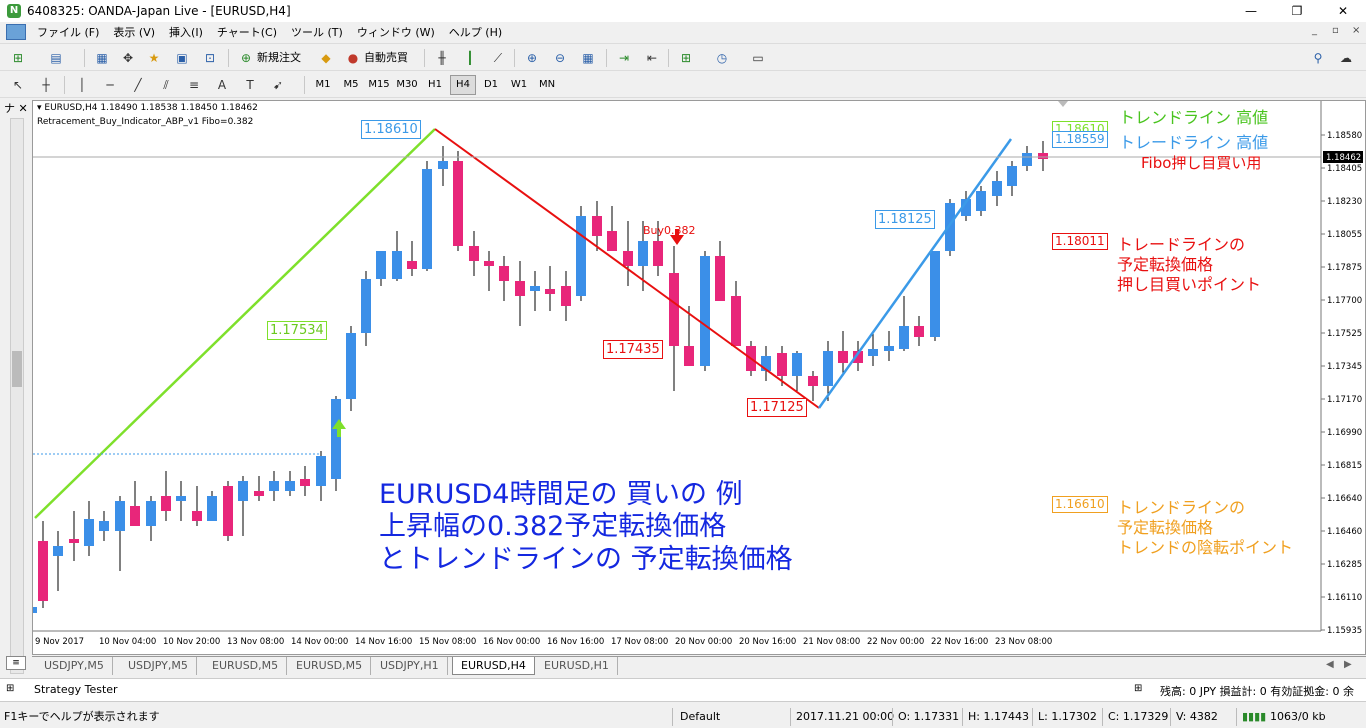  Describe the element at coordinates (577, 666) in the screenshot. I see `chart-tab: EURUSD,H1` at that location.